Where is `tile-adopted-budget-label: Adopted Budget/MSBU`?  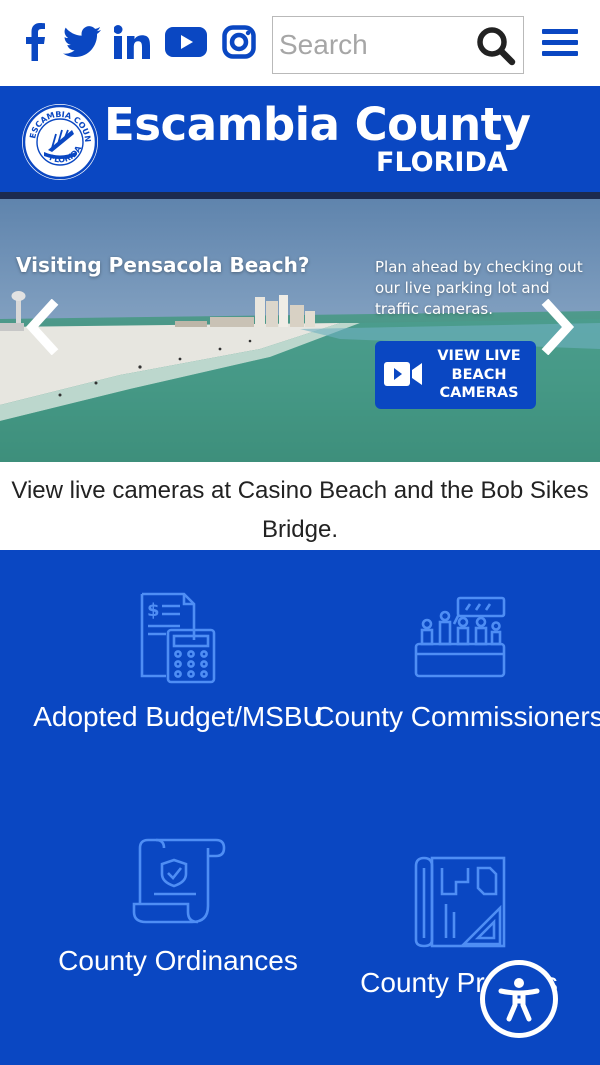 tile-adopted-budget-label: Adopted Budget/MSBU is located at coordinates (178, 716).